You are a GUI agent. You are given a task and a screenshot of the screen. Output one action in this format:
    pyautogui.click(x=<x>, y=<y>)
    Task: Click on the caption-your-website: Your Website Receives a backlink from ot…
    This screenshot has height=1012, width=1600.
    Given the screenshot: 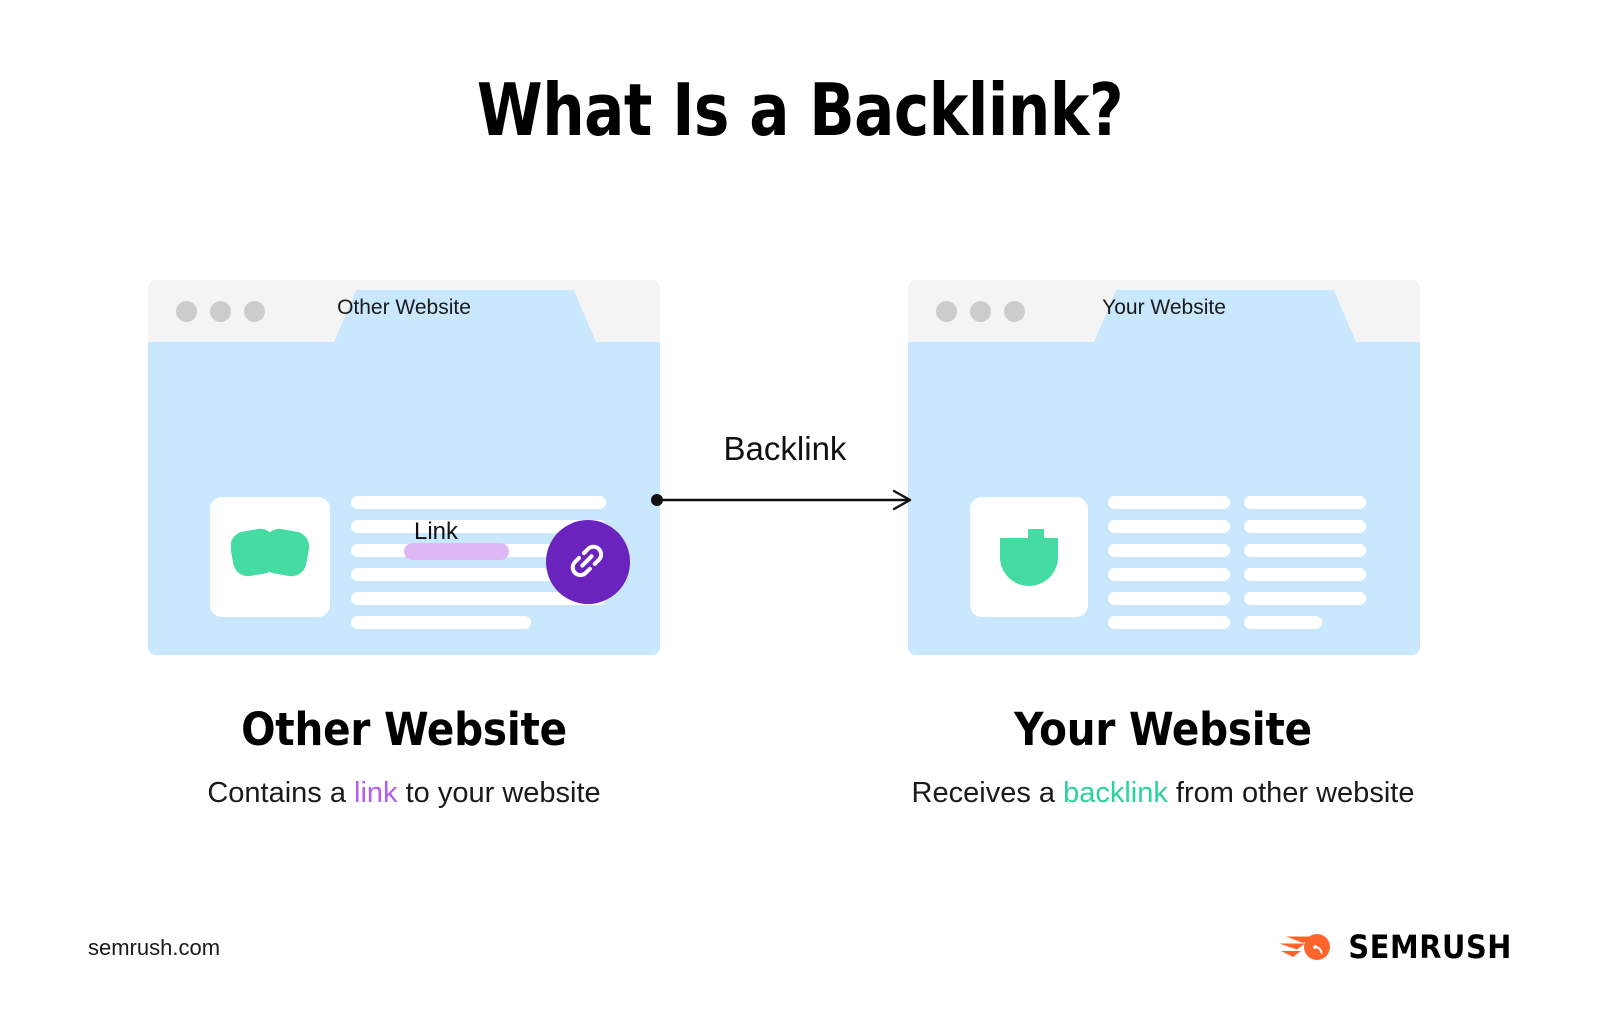 What is the action you would take?
    pyautogui.click(x=1163, y=757)
    